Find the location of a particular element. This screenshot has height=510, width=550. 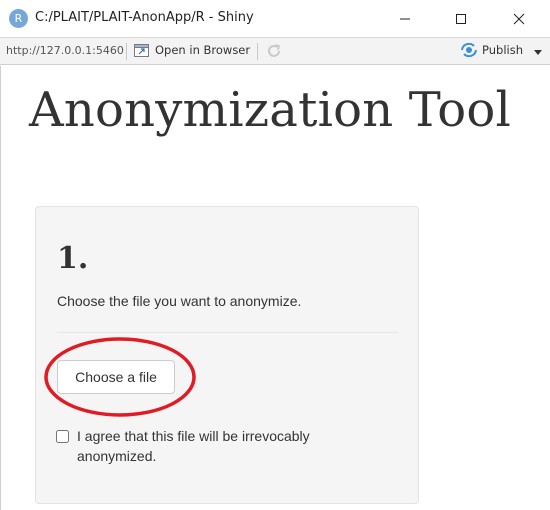

publish-button: Publish is located at coordinates (492, 50).